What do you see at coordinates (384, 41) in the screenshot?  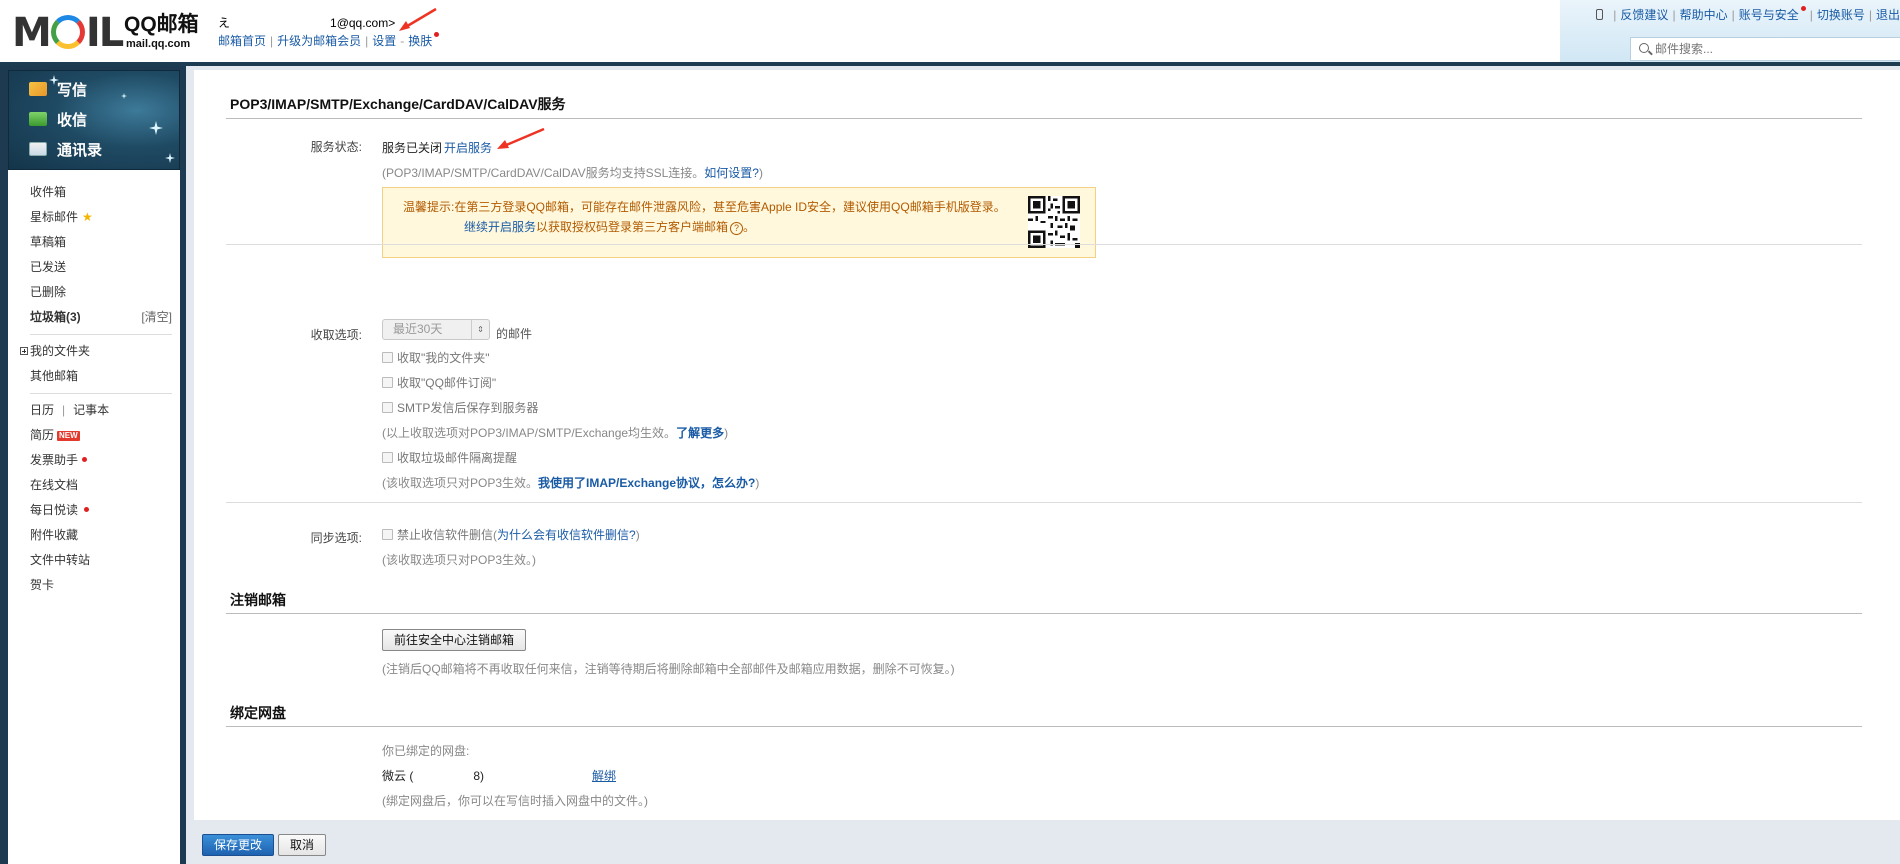 I see `settings-link: 设置` at bounding box center [384, 41].